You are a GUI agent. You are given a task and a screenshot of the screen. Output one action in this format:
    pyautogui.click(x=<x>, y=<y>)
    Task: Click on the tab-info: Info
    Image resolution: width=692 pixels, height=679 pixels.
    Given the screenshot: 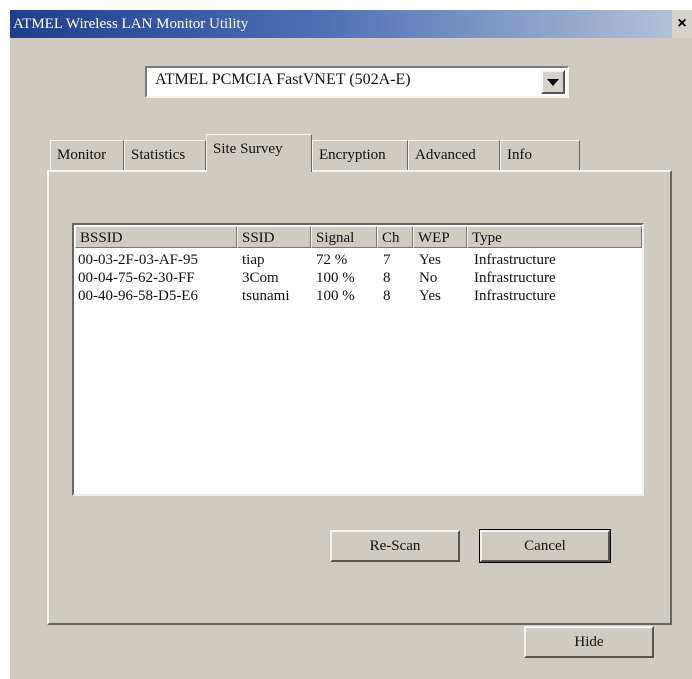 What is the action you would take?
    pyautogui.click(x=540, y=155)
    